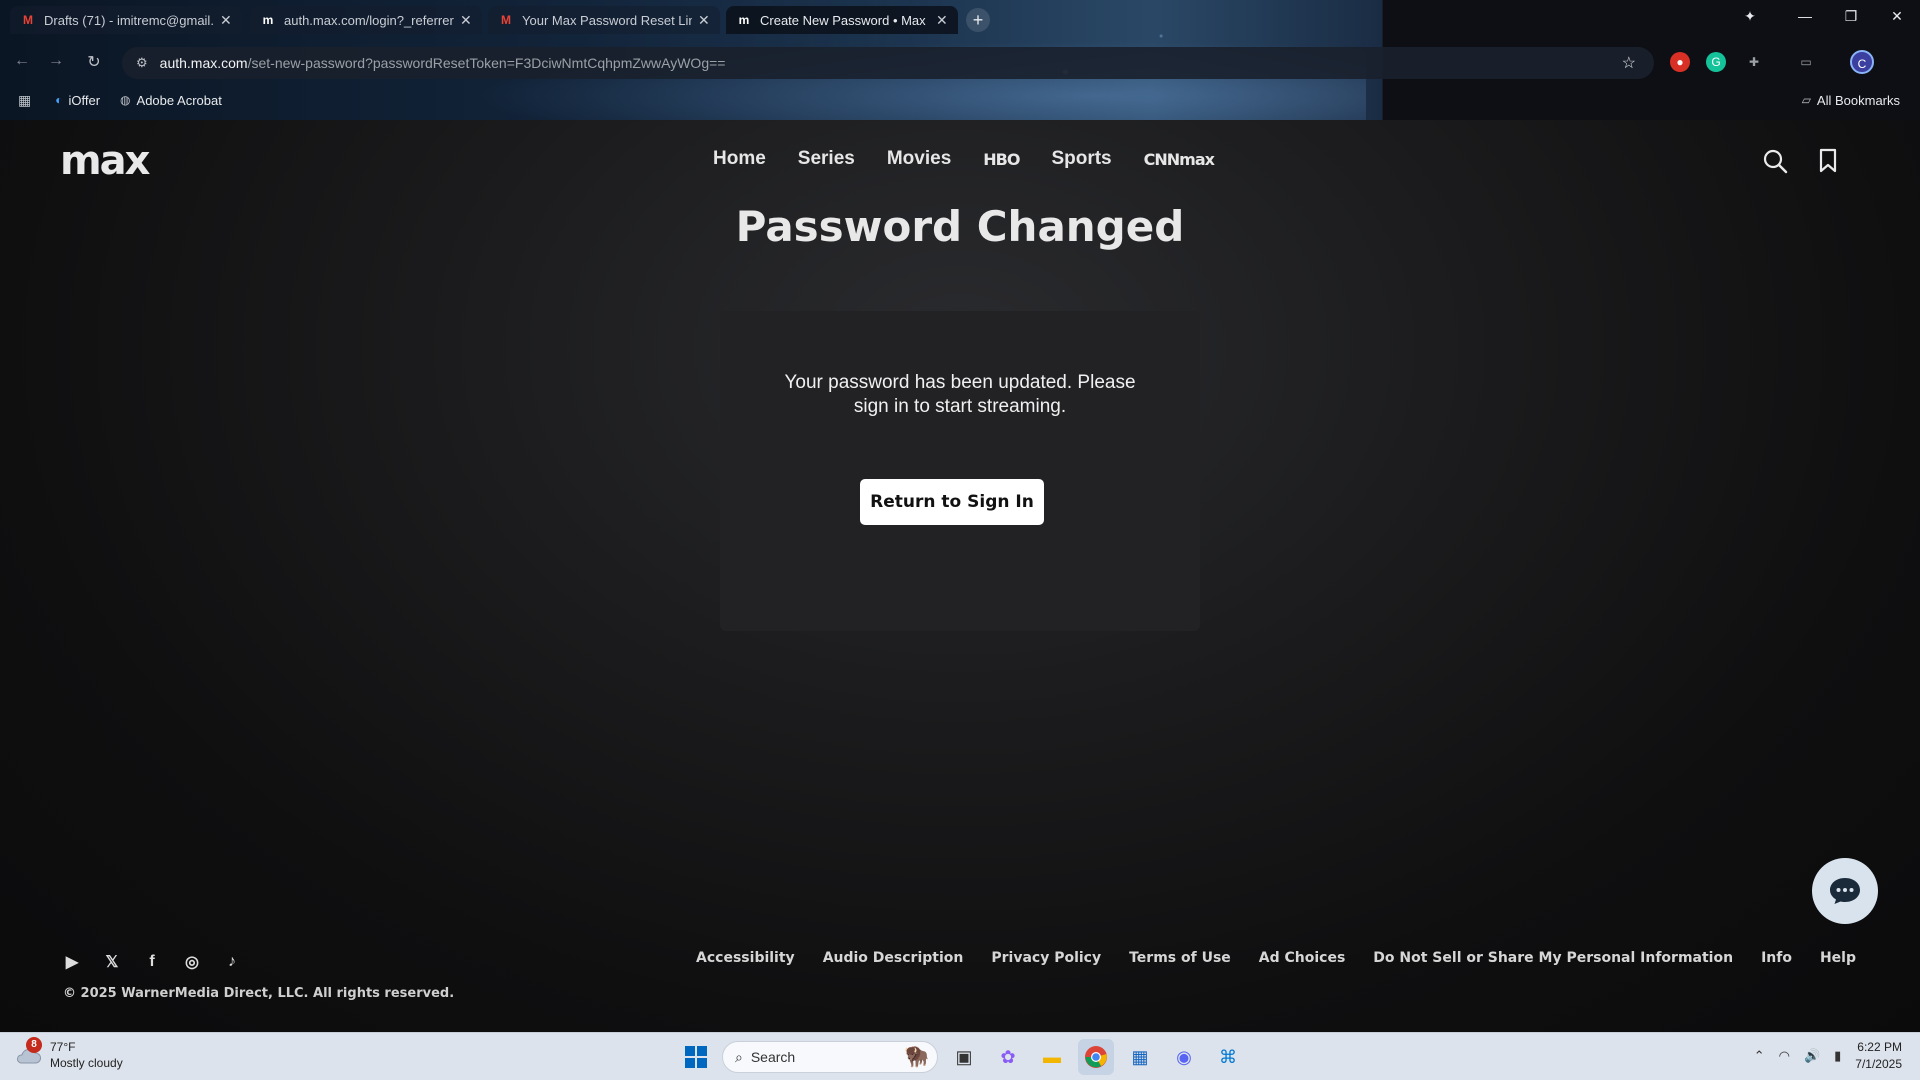  Describe the element at coordinates (607, 20) in the screenshot. I see `tab-label: Your Max Password Reset Link` at that location.